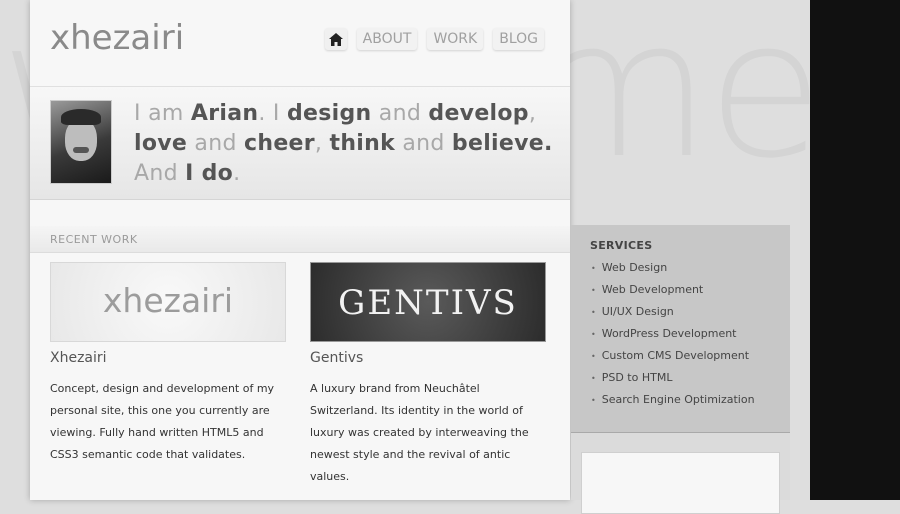 Image resolution: width=900 pixels, height=514 pixels. What do you see at coordinates (502, 143) in the screenshot?
I see `intro-keyword: believe.` at bounding box center [502, 143].